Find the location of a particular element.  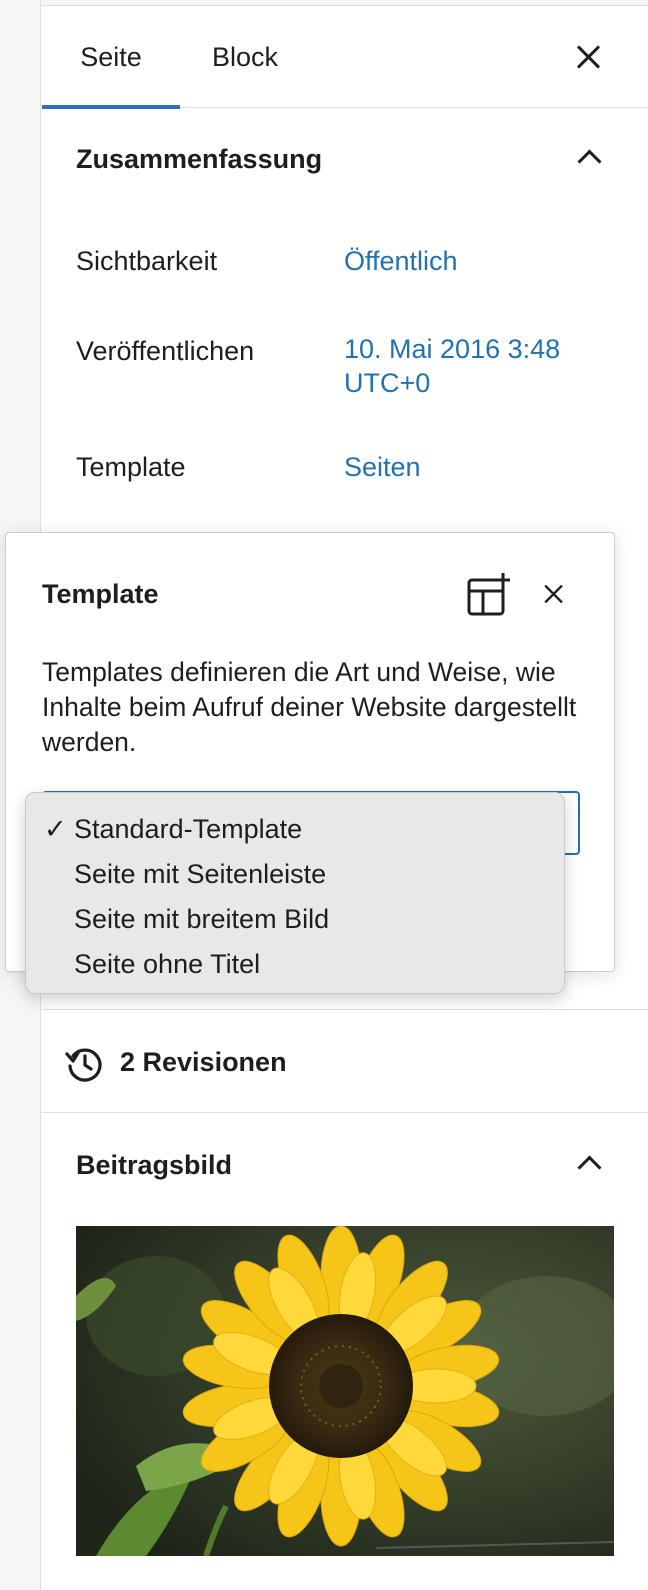

publish-label: Veröffentlichen is located at coordinates (165, 351).